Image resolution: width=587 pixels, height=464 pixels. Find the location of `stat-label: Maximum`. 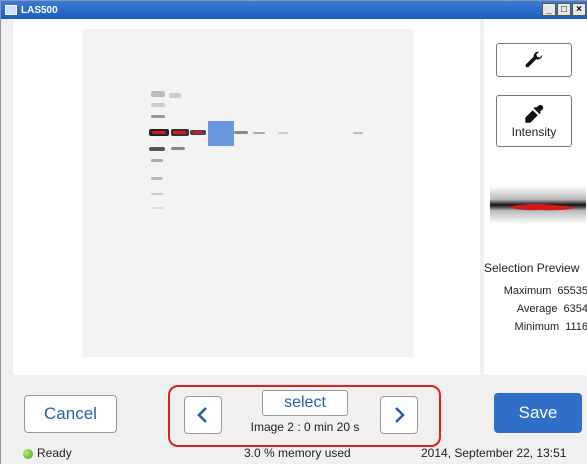

stat-label: Maximum is located at coordinates (527, 291).